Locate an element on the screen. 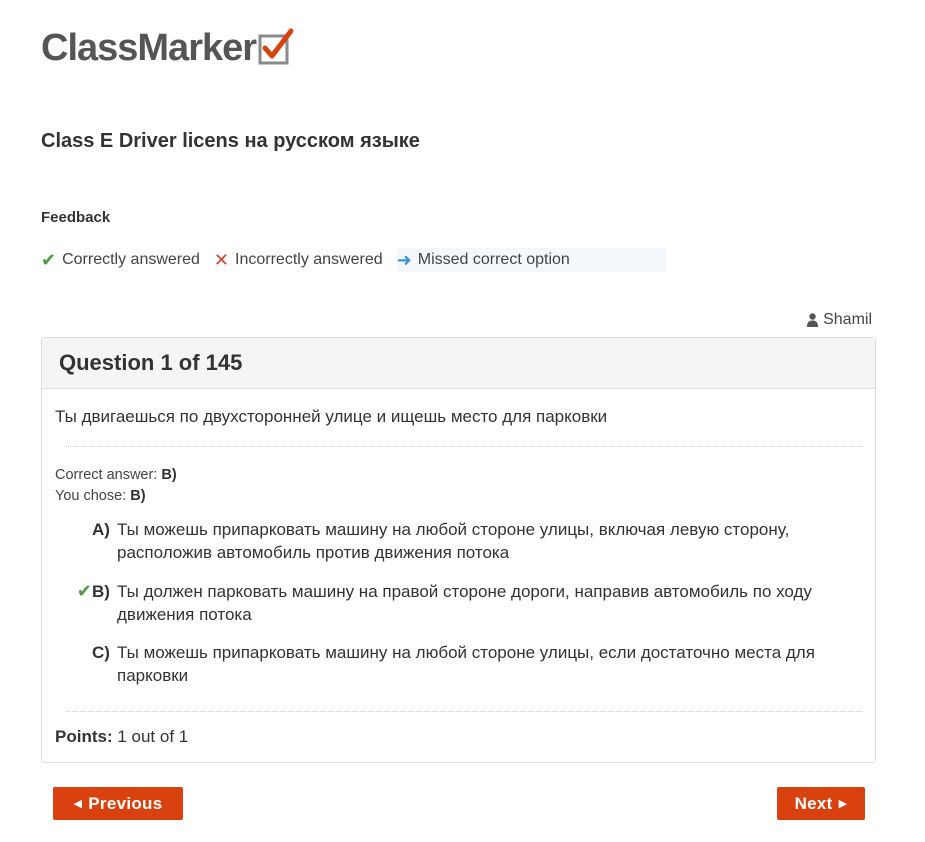  user-info: Shamil is located at coordinates (839, 320).